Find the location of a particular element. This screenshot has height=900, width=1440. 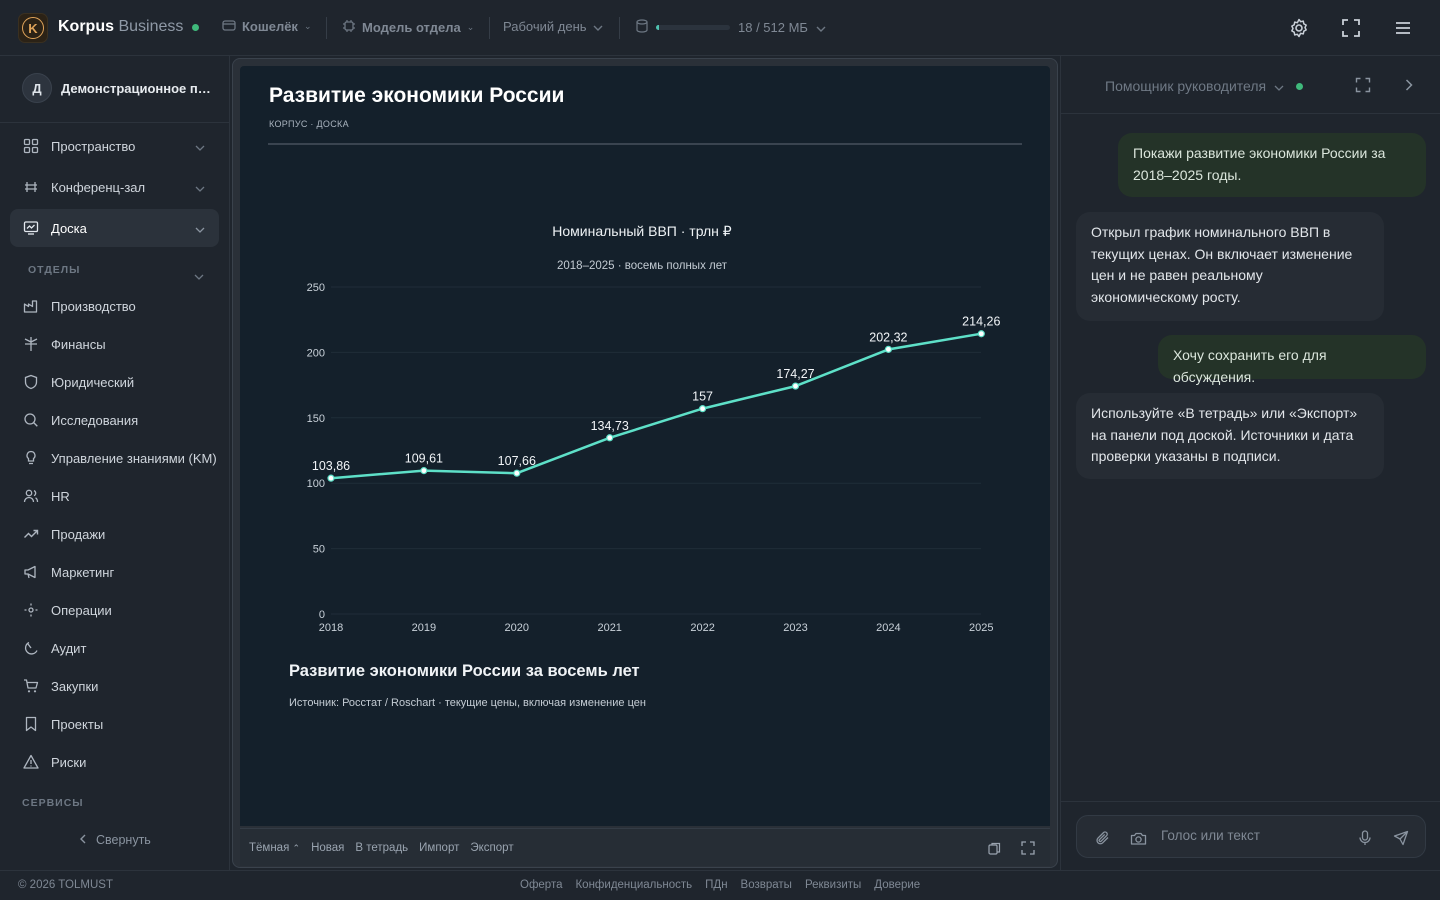

settings-gear-icon is located at coordinates (1299, 28).